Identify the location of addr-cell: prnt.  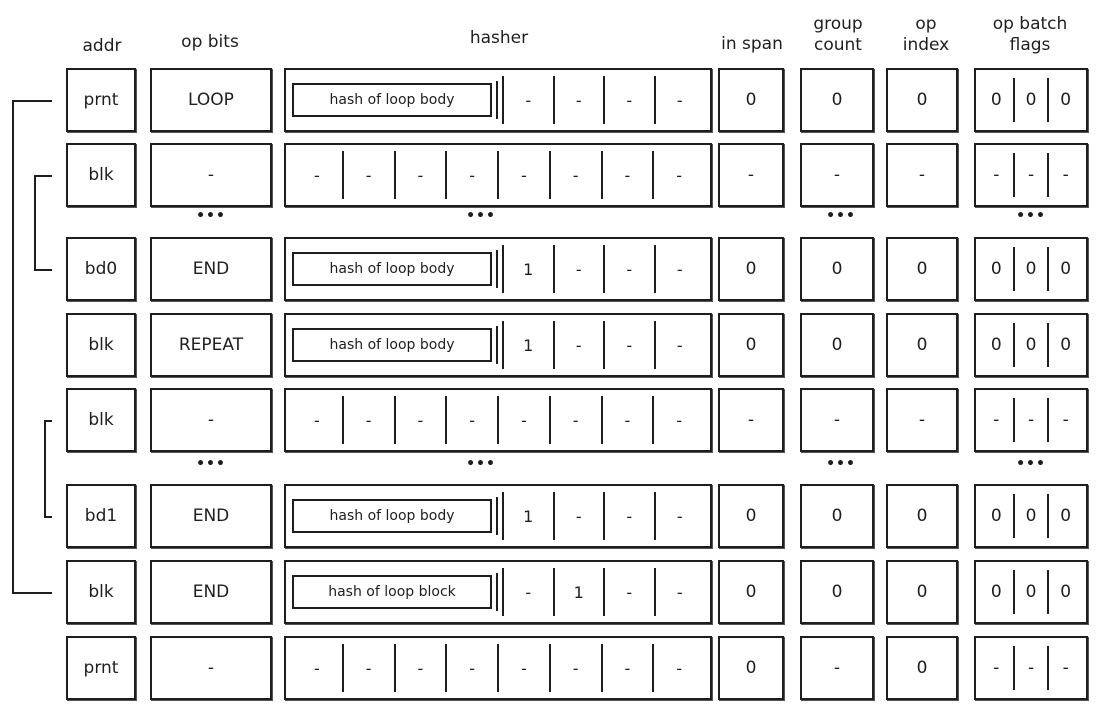
(101, 100).